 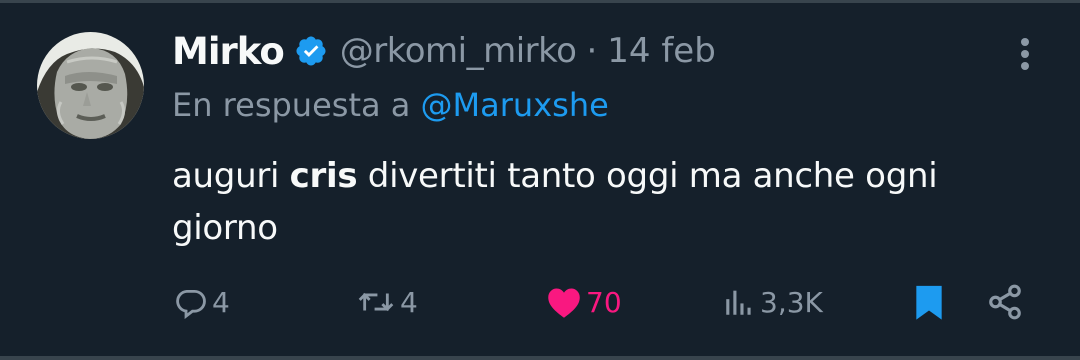 I want to click on tweet-text-bold: cris, so click(x=323, y=176).